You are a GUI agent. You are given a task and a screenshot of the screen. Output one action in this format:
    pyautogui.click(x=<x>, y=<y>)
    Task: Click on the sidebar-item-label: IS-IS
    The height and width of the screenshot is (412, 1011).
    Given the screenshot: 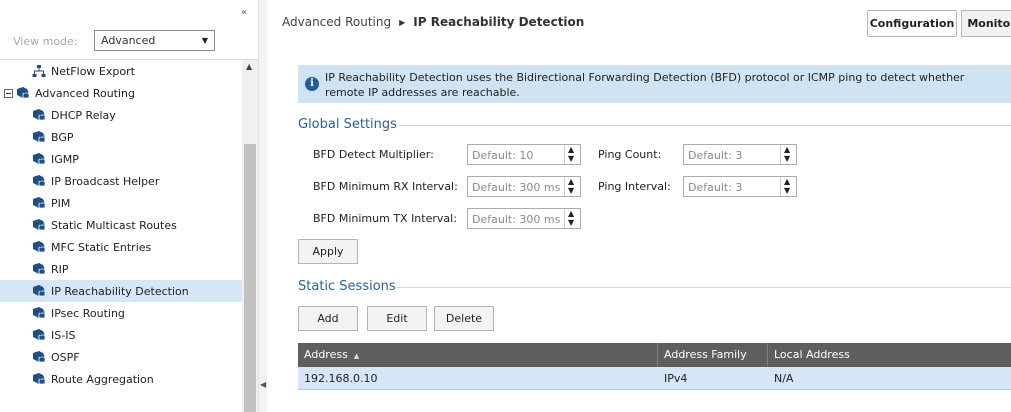 What is the action you would take?
    pyautogui.click(x=63, y=335)
    